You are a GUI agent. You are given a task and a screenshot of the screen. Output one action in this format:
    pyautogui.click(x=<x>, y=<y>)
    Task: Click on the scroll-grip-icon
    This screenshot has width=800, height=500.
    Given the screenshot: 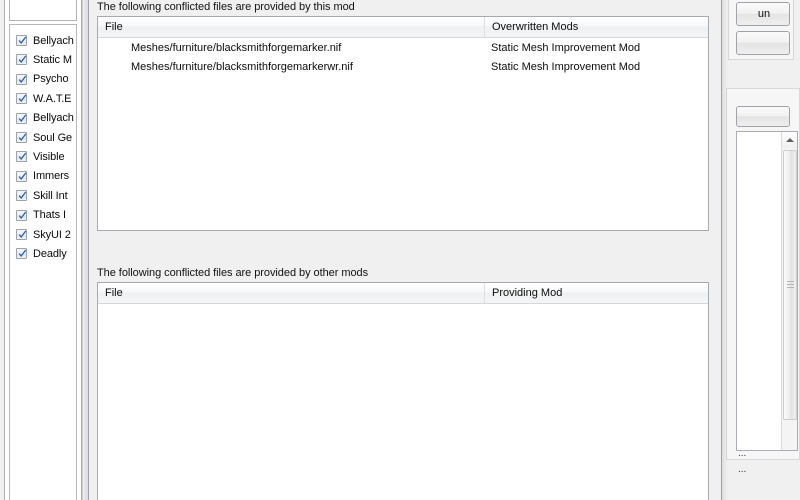 What is the action you would take?
    pyautogui.click(x=790, y=285)
    